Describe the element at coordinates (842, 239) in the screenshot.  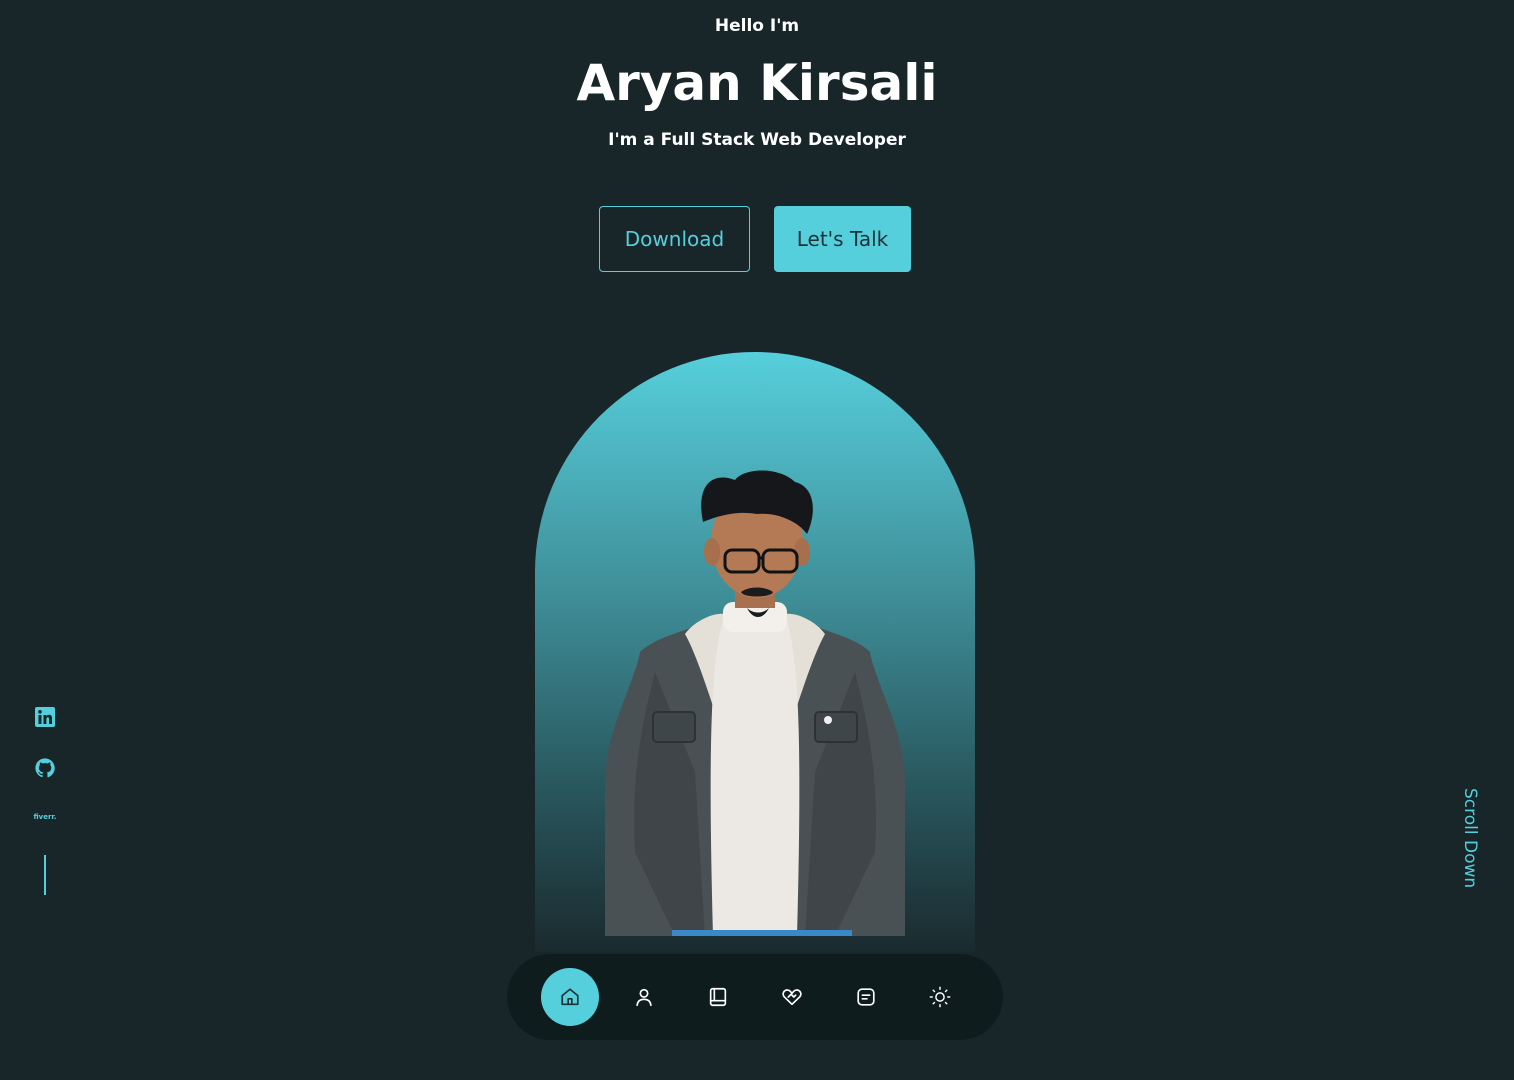
I see `lets-talk-button: Let's Talk` at that location.